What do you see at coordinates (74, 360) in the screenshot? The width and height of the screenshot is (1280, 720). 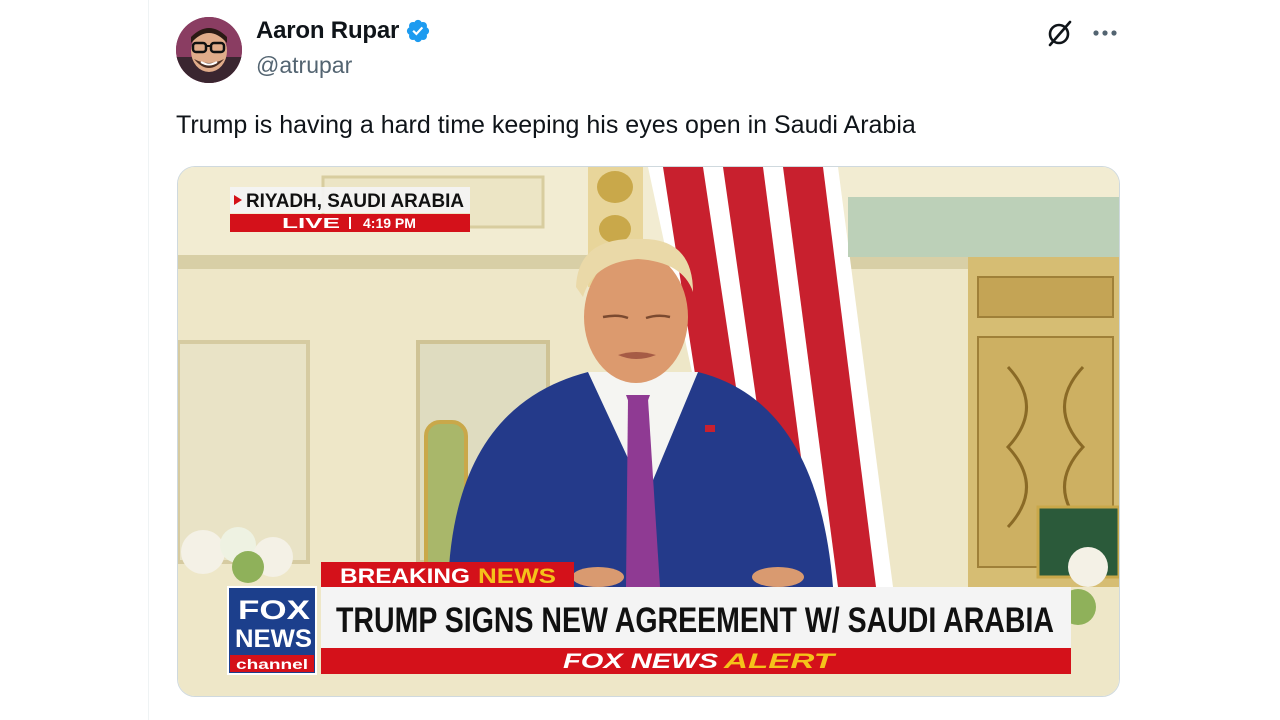 I see `left-rail-divider` at bounding box center [74, 360].